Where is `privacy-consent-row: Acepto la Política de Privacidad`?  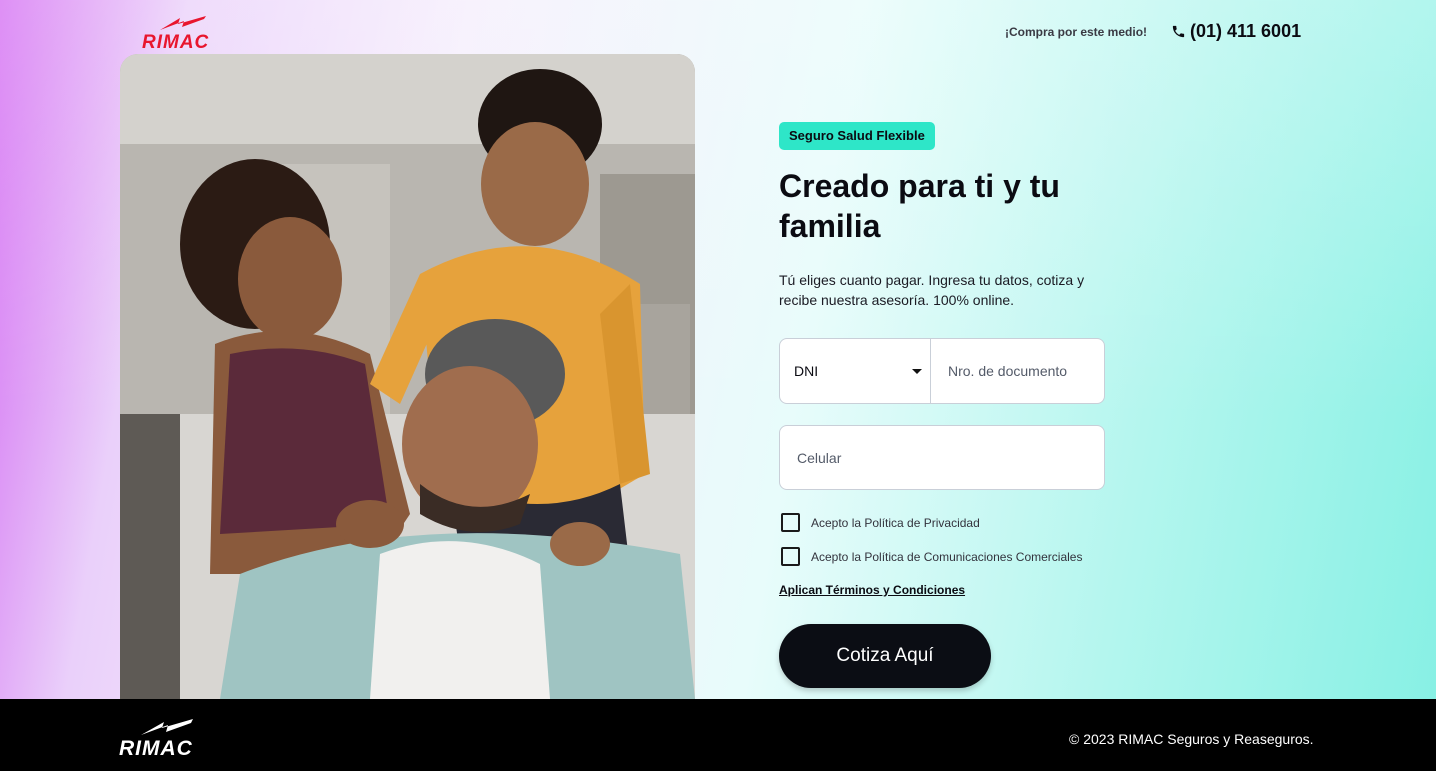 privacy-consent-row: Acepto la Política de Privacidad is located at coordinates (880, 522).